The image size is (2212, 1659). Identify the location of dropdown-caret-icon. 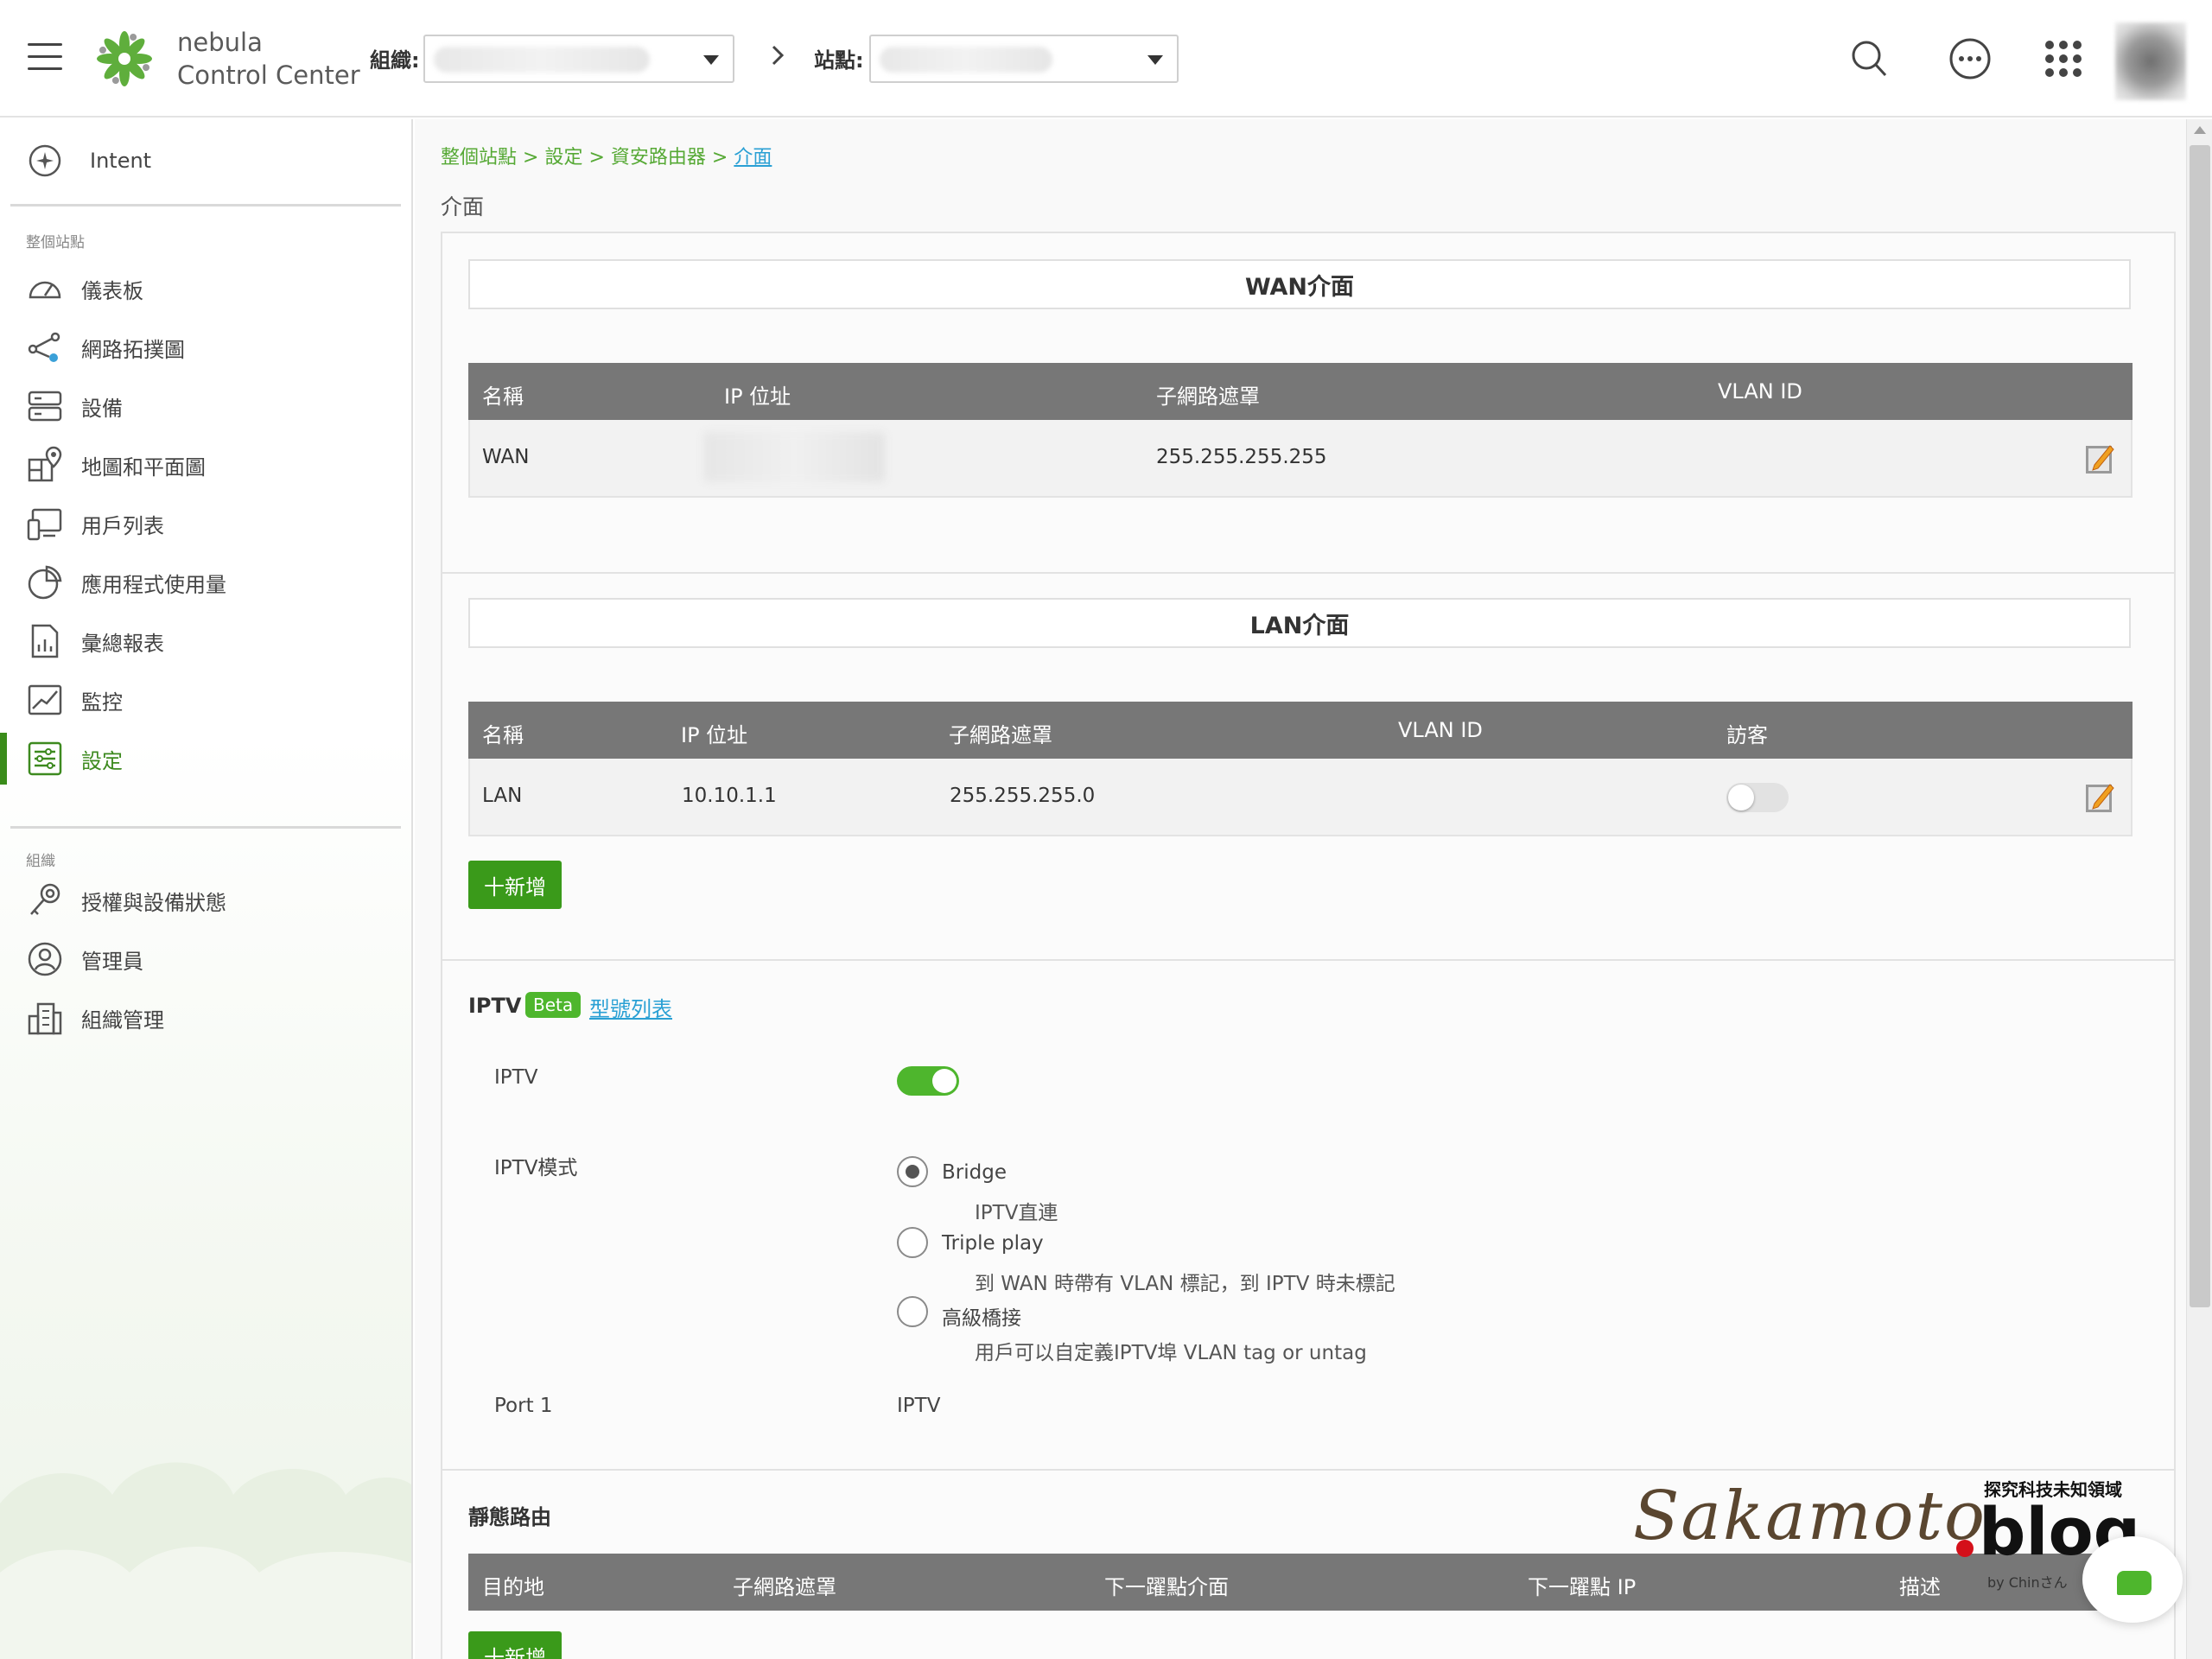
(1155, 60).